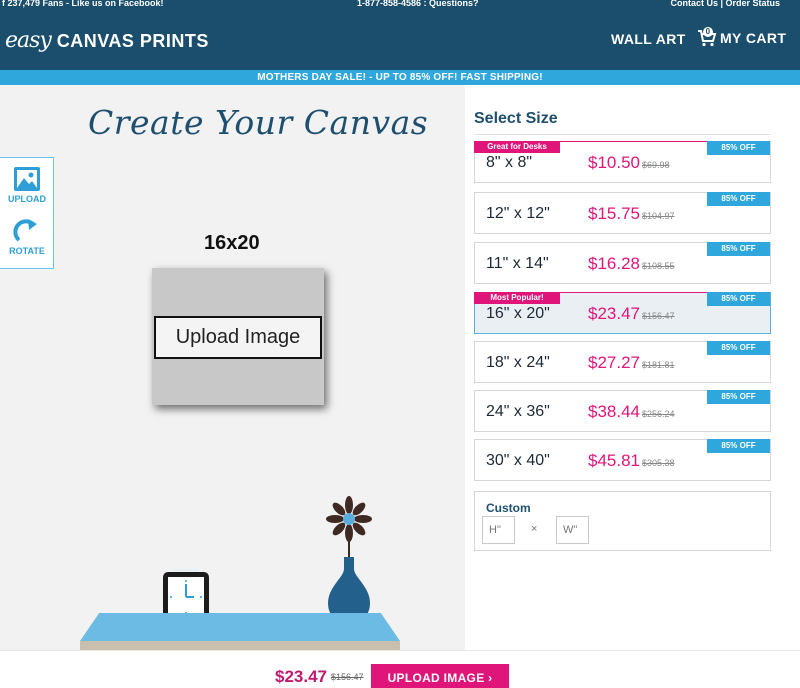 The image size is (800, 688). Describe the element at coordinates (631, 213) in the screenshot. I see `size-price: $15.75 $104.97` at that location.